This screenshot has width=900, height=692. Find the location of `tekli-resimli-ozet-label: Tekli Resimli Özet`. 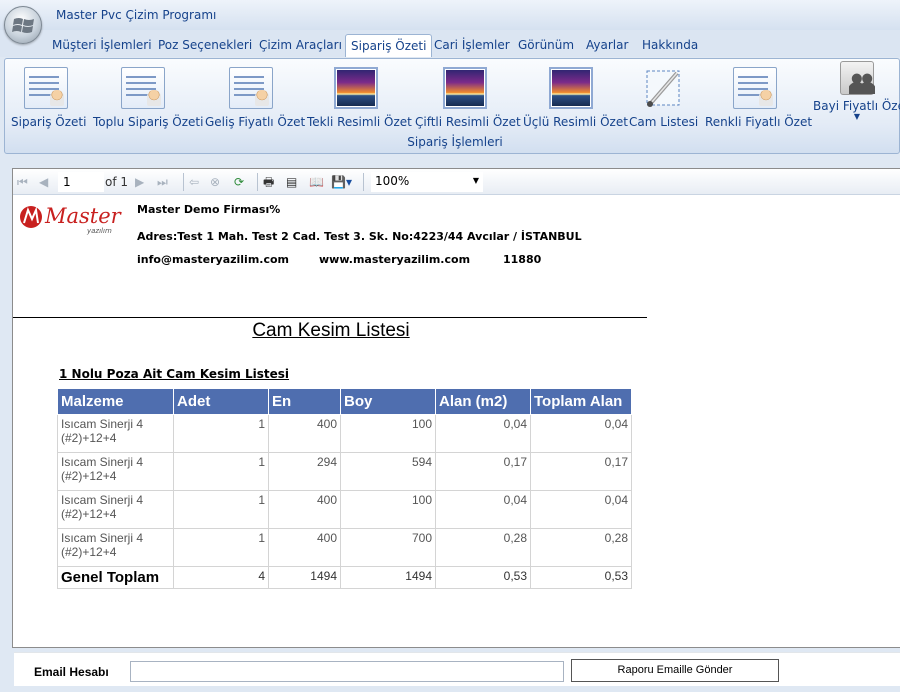

tekli-resimli-ozet-label: Tekli Resimli Özet is located at coordinates (359, 122).